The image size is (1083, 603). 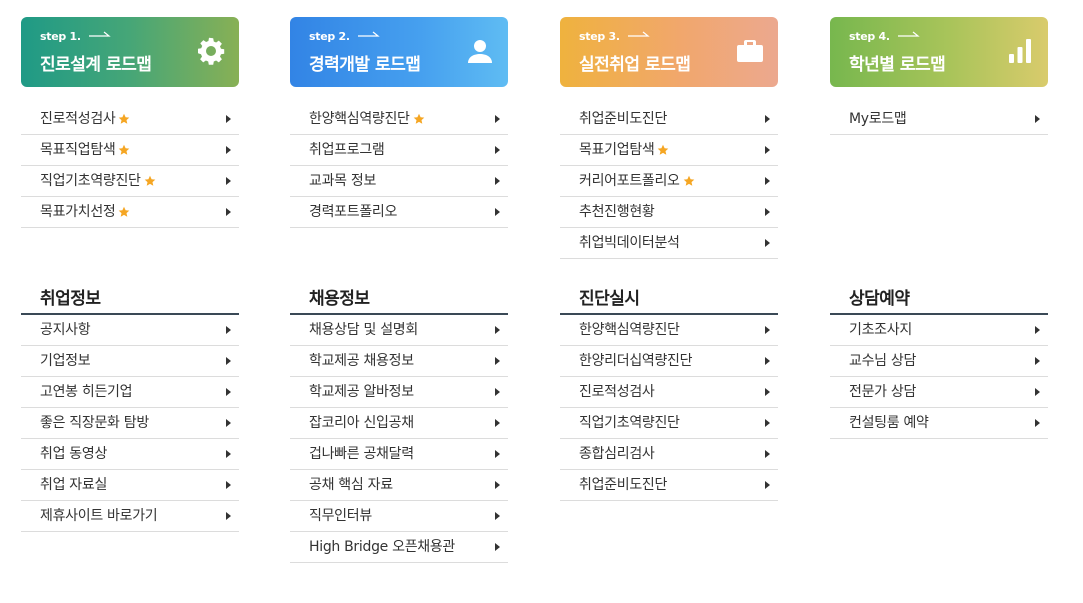 I want to click on section-link: 고연봉 히든기업, so click(x=130, y=392).